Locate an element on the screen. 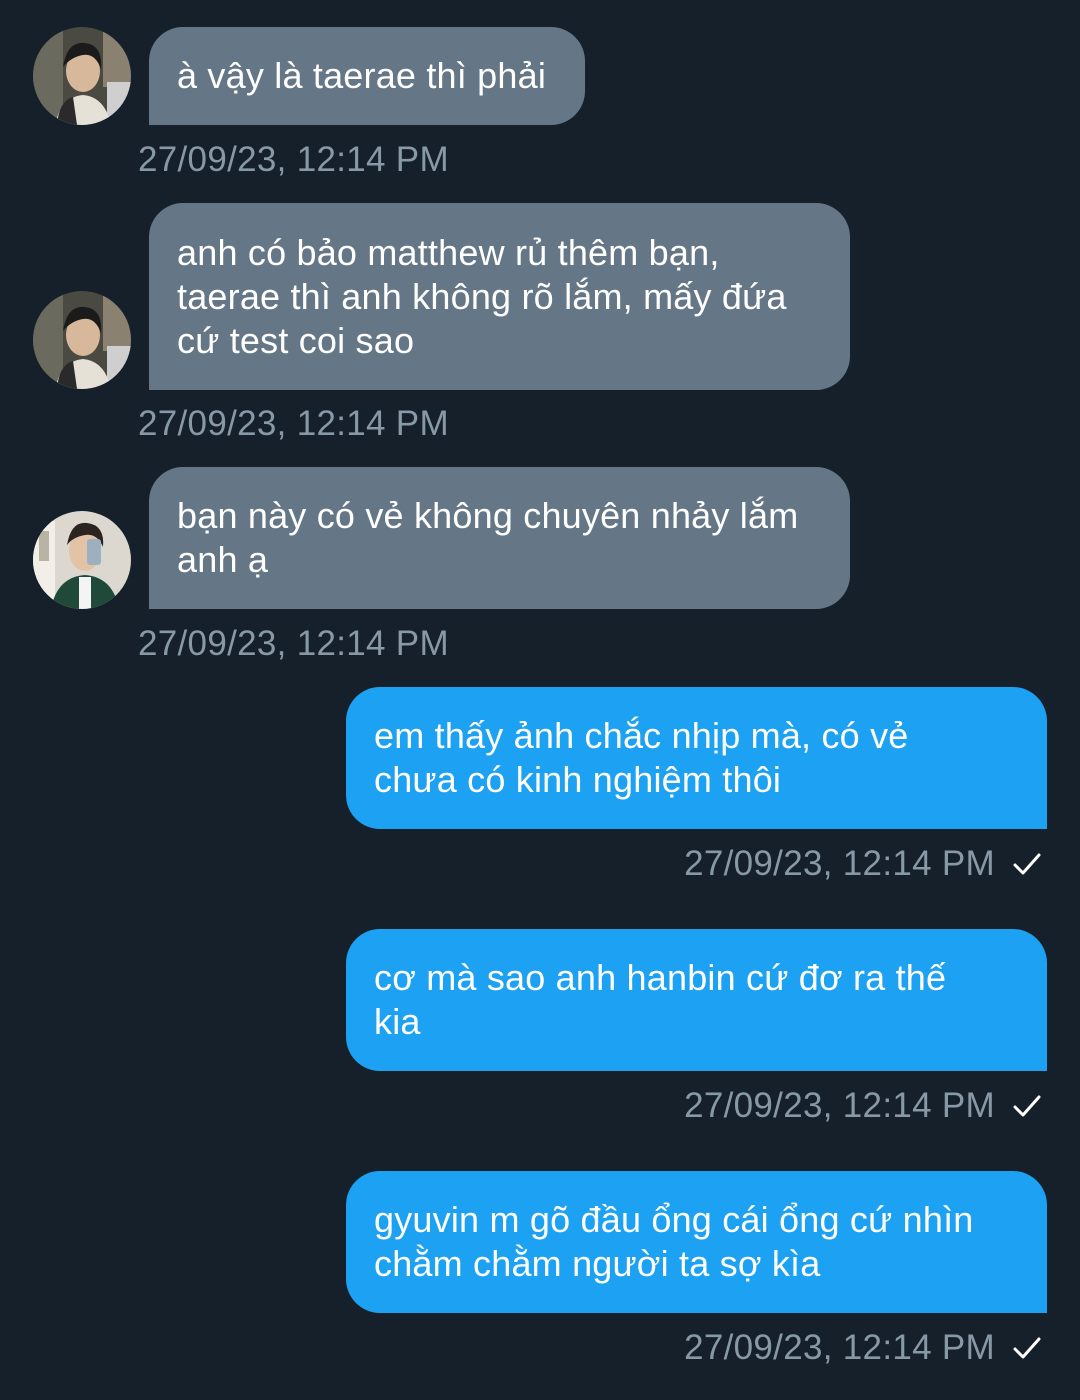 Image resolution: width=1080 pixels, height=1400 pixels. message-text: cứ test coi sao is located at coordinates (296, 340).